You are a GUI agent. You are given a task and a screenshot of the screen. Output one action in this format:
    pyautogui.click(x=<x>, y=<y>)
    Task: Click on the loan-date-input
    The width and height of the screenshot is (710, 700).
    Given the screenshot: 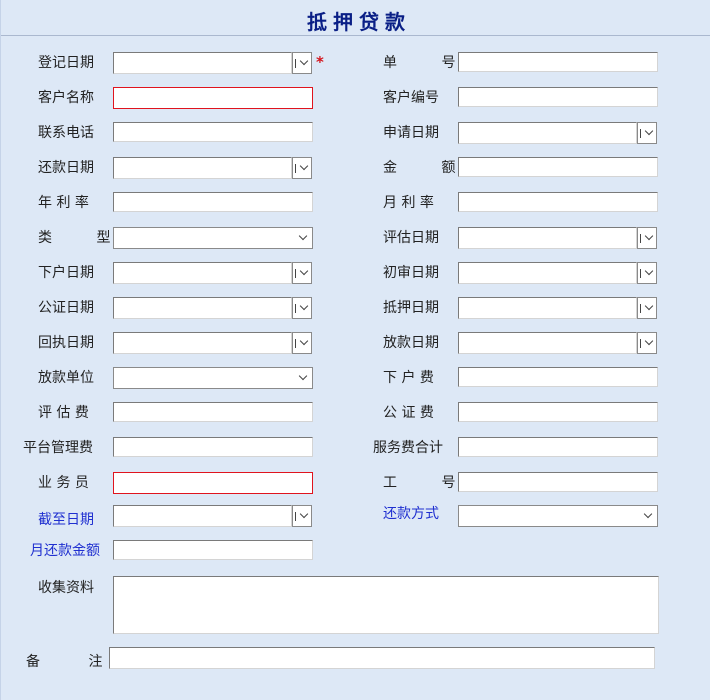 What is the action you would take?
    pyautogui.click(x=547, y=343)
    